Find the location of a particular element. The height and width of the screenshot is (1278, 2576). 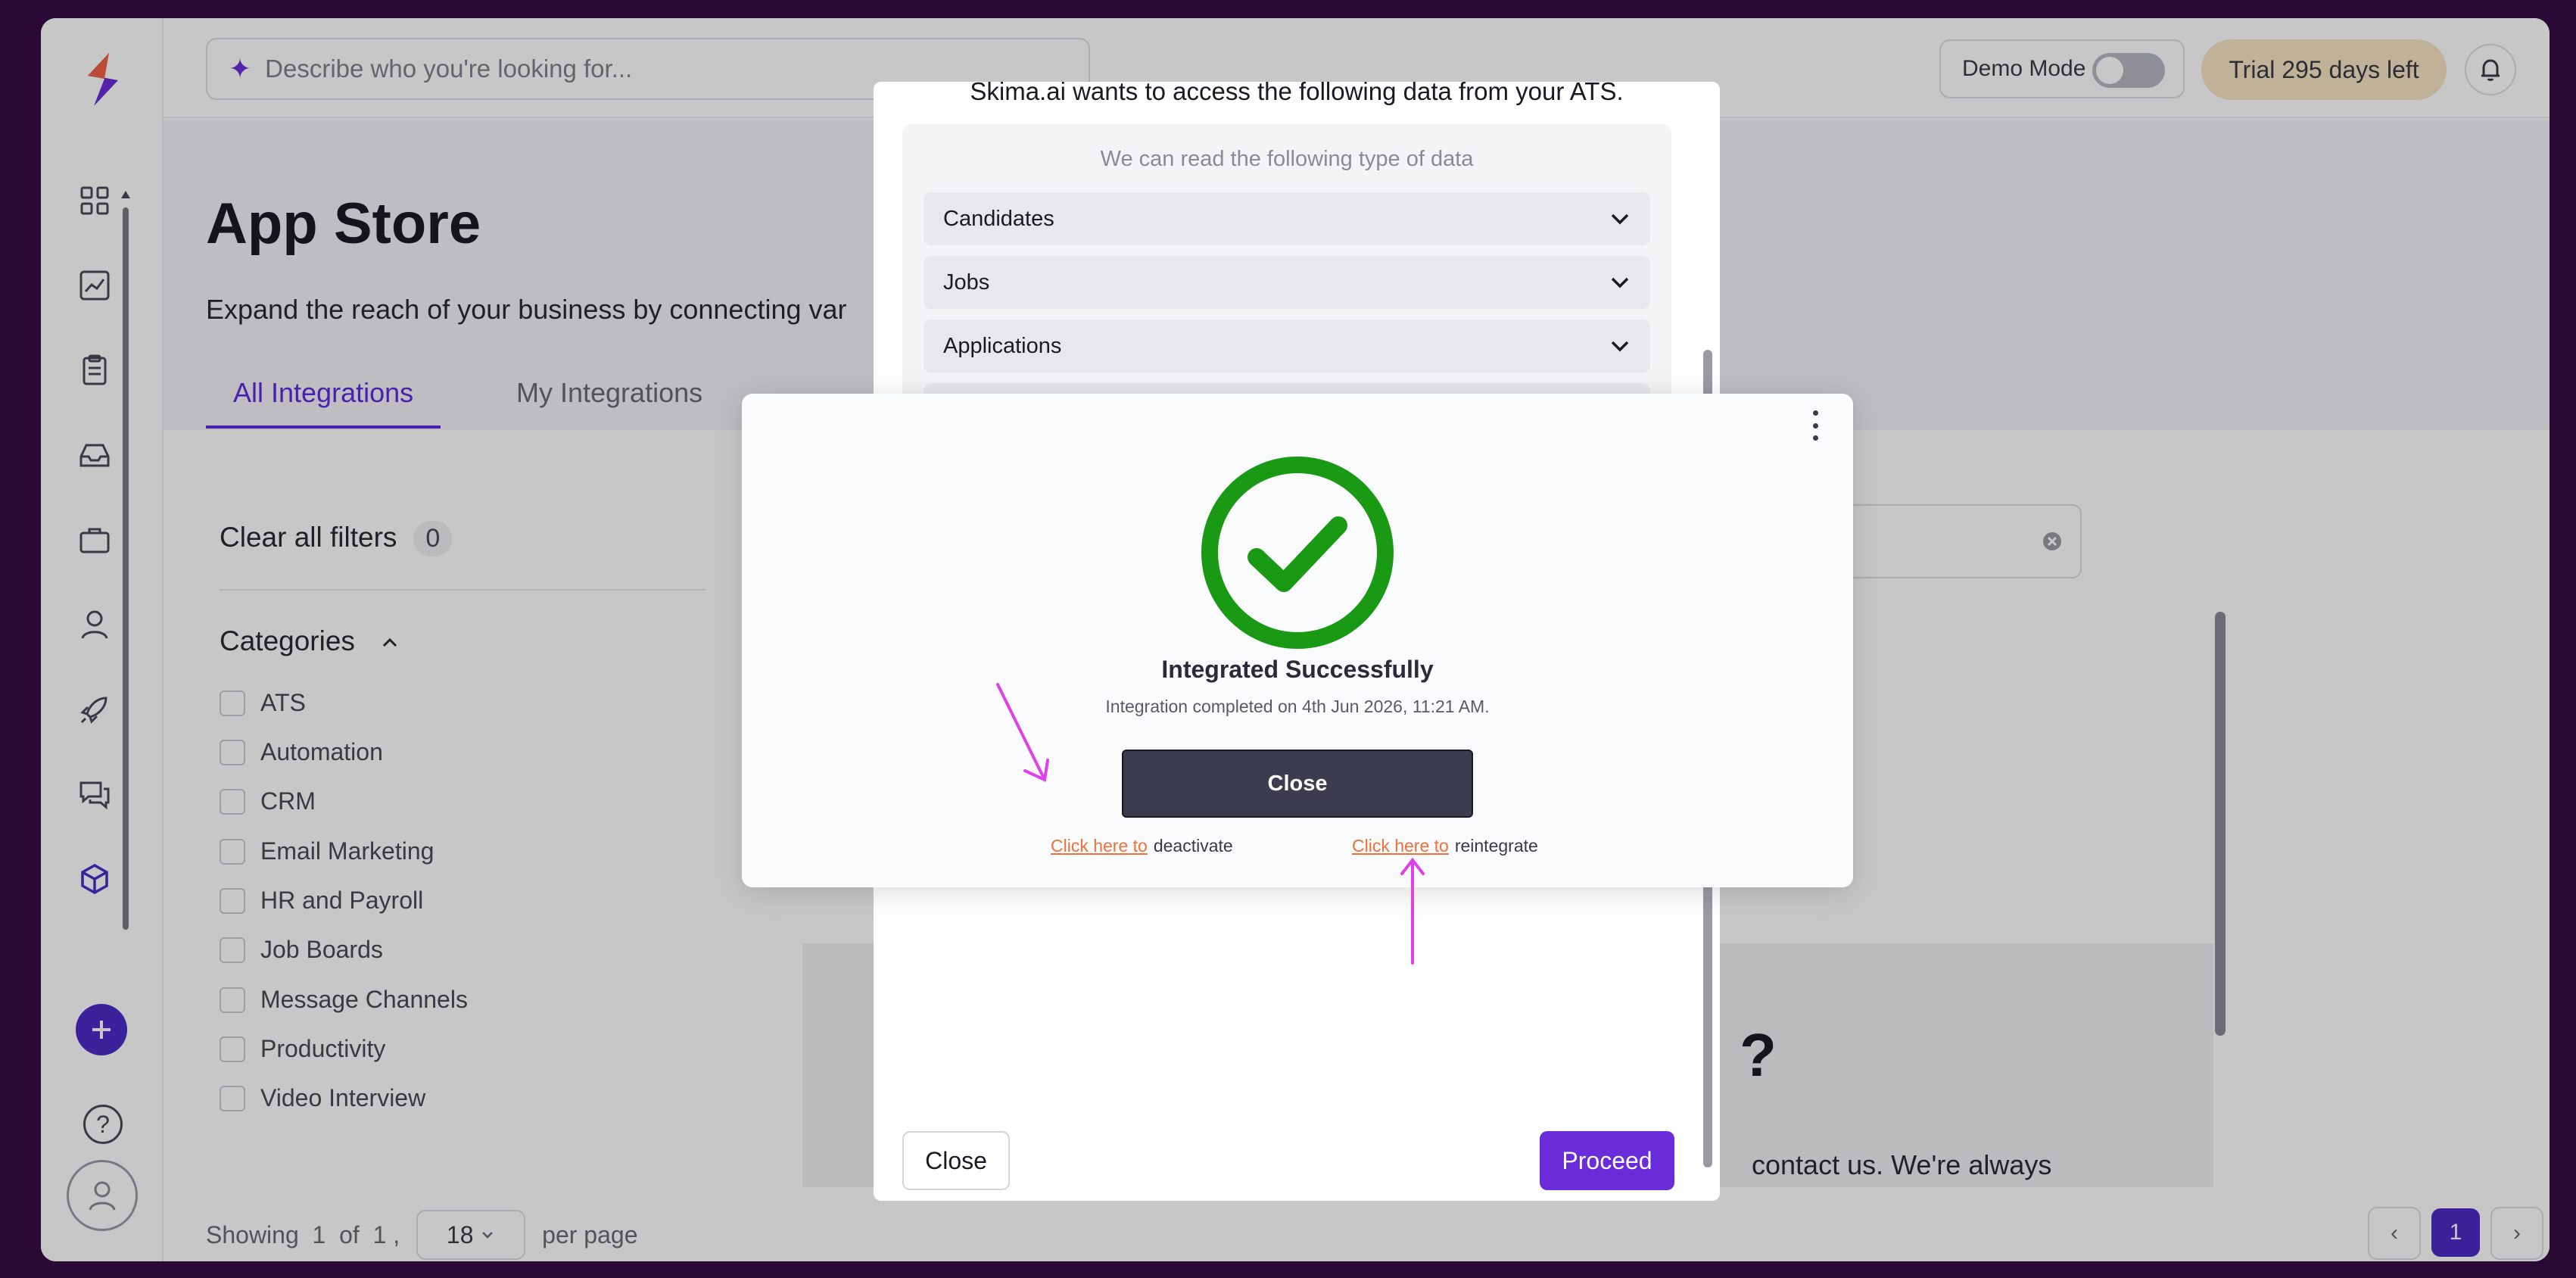

check-circle-icon is located at coordinates (1297, 553).